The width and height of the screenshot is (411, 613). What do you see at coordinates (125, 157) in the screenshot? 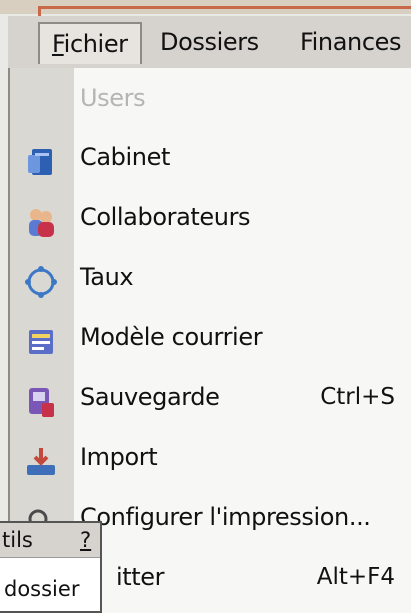
I see `menu-item-label: Cabinet` at bounding box center [125, 157].